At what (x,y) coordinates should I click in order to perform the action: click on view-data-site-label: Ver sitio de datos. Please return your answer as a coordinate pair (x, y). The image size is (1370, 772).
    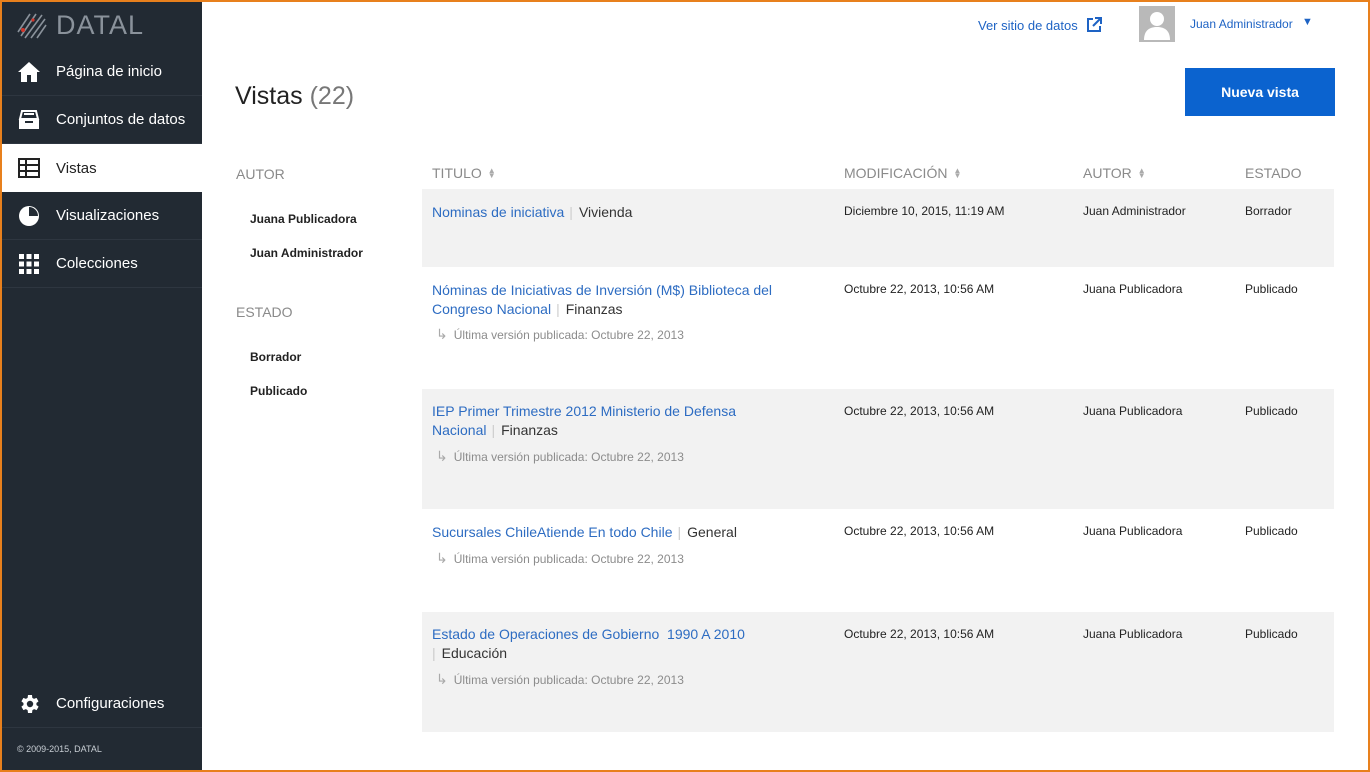
    Looking at the image, I should click on (1028, 25).